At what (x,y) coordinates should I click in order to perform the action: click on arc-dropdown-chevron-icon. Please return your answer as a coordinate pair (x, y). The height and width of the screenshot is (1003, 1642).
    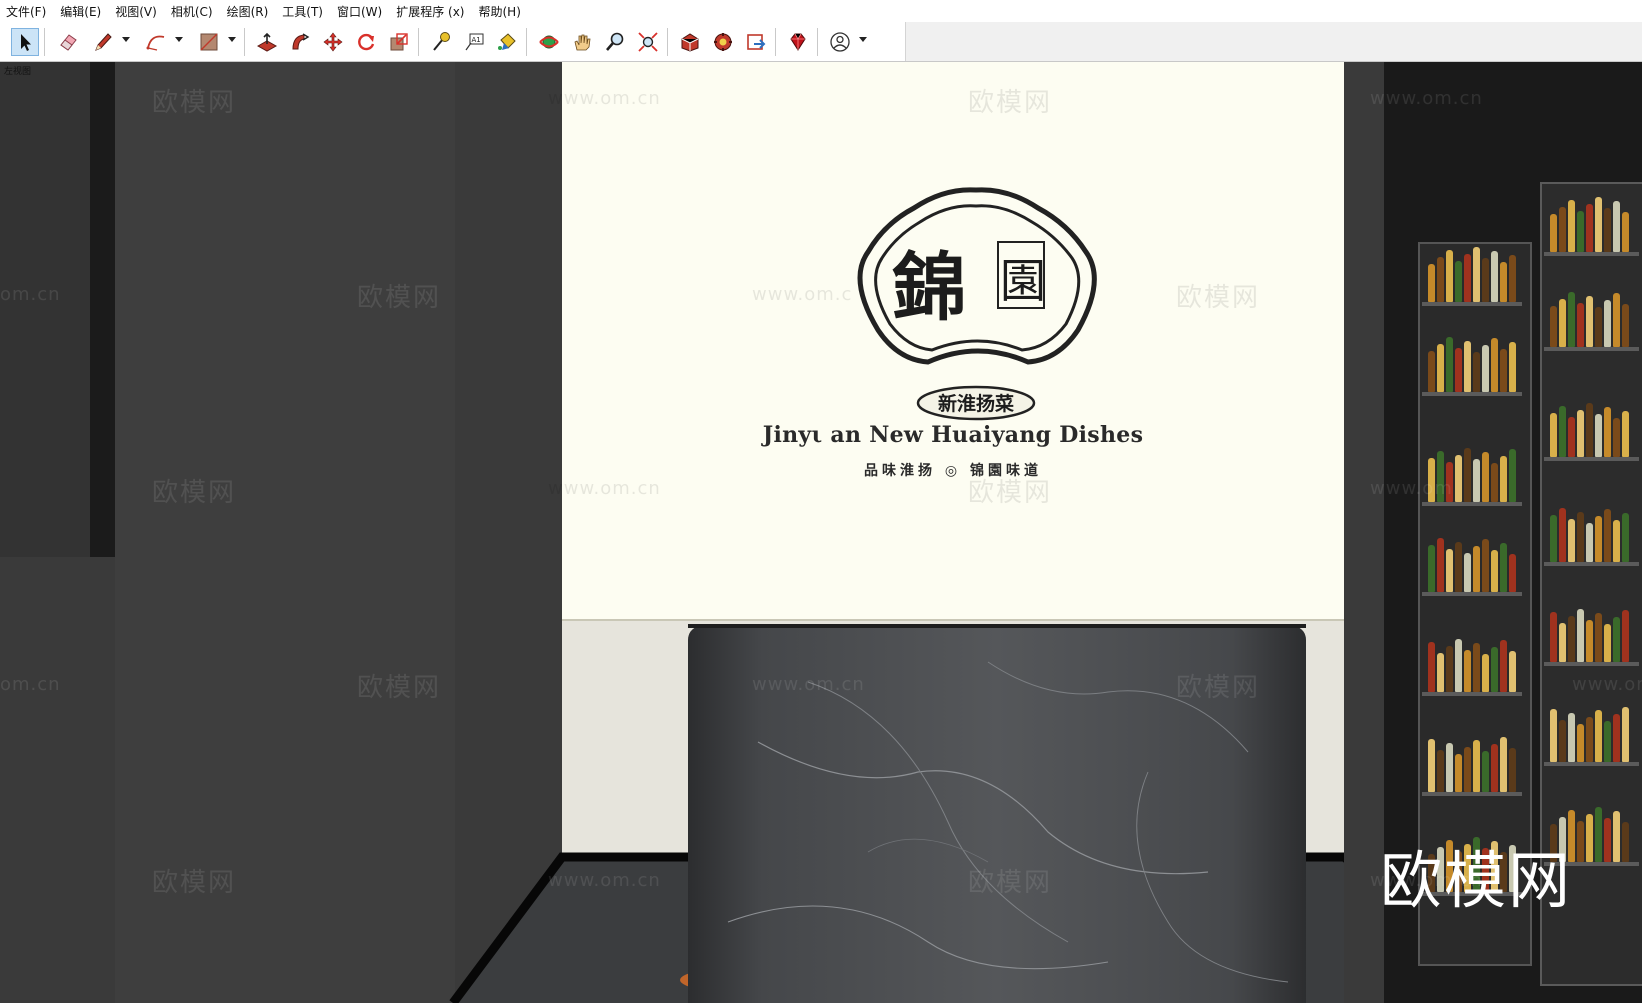
    Looking at the image, I should click on (179, 39).